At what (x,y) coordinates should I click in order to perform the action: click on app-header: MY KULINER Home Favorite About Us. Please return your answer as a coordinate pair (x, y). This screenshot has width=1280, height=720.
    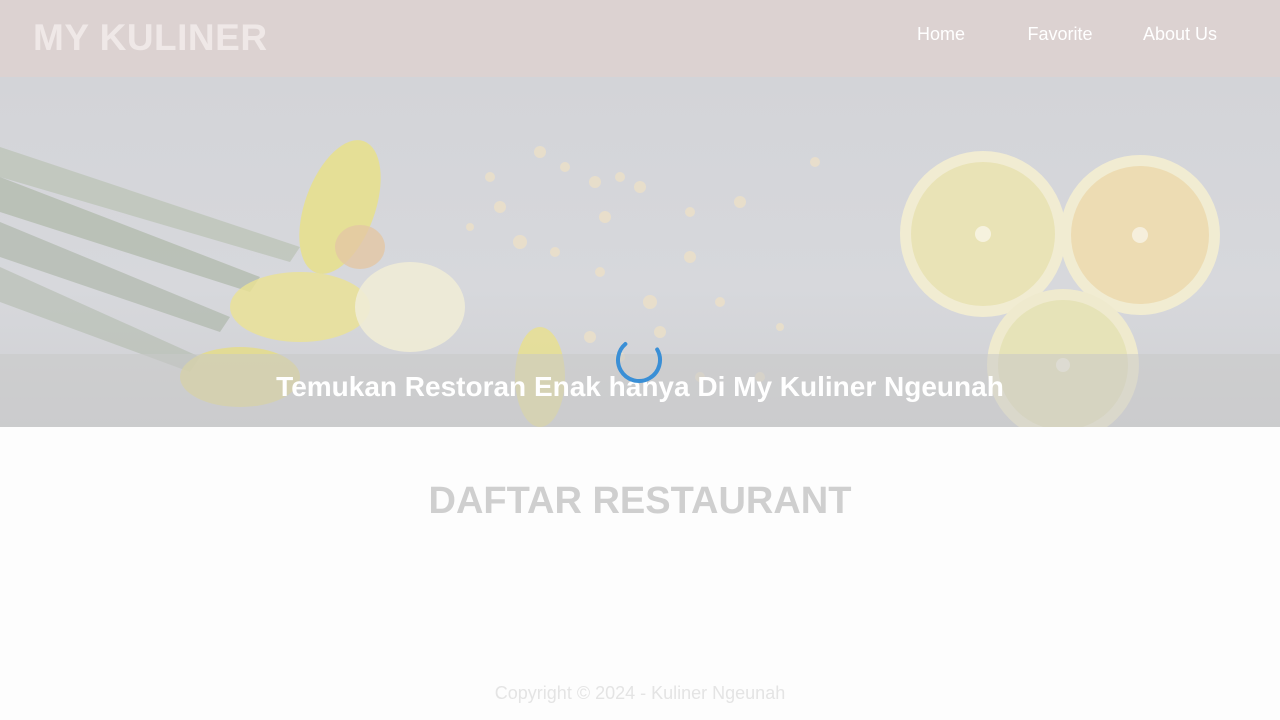
    Looking at the image, I should click on (640, 38).